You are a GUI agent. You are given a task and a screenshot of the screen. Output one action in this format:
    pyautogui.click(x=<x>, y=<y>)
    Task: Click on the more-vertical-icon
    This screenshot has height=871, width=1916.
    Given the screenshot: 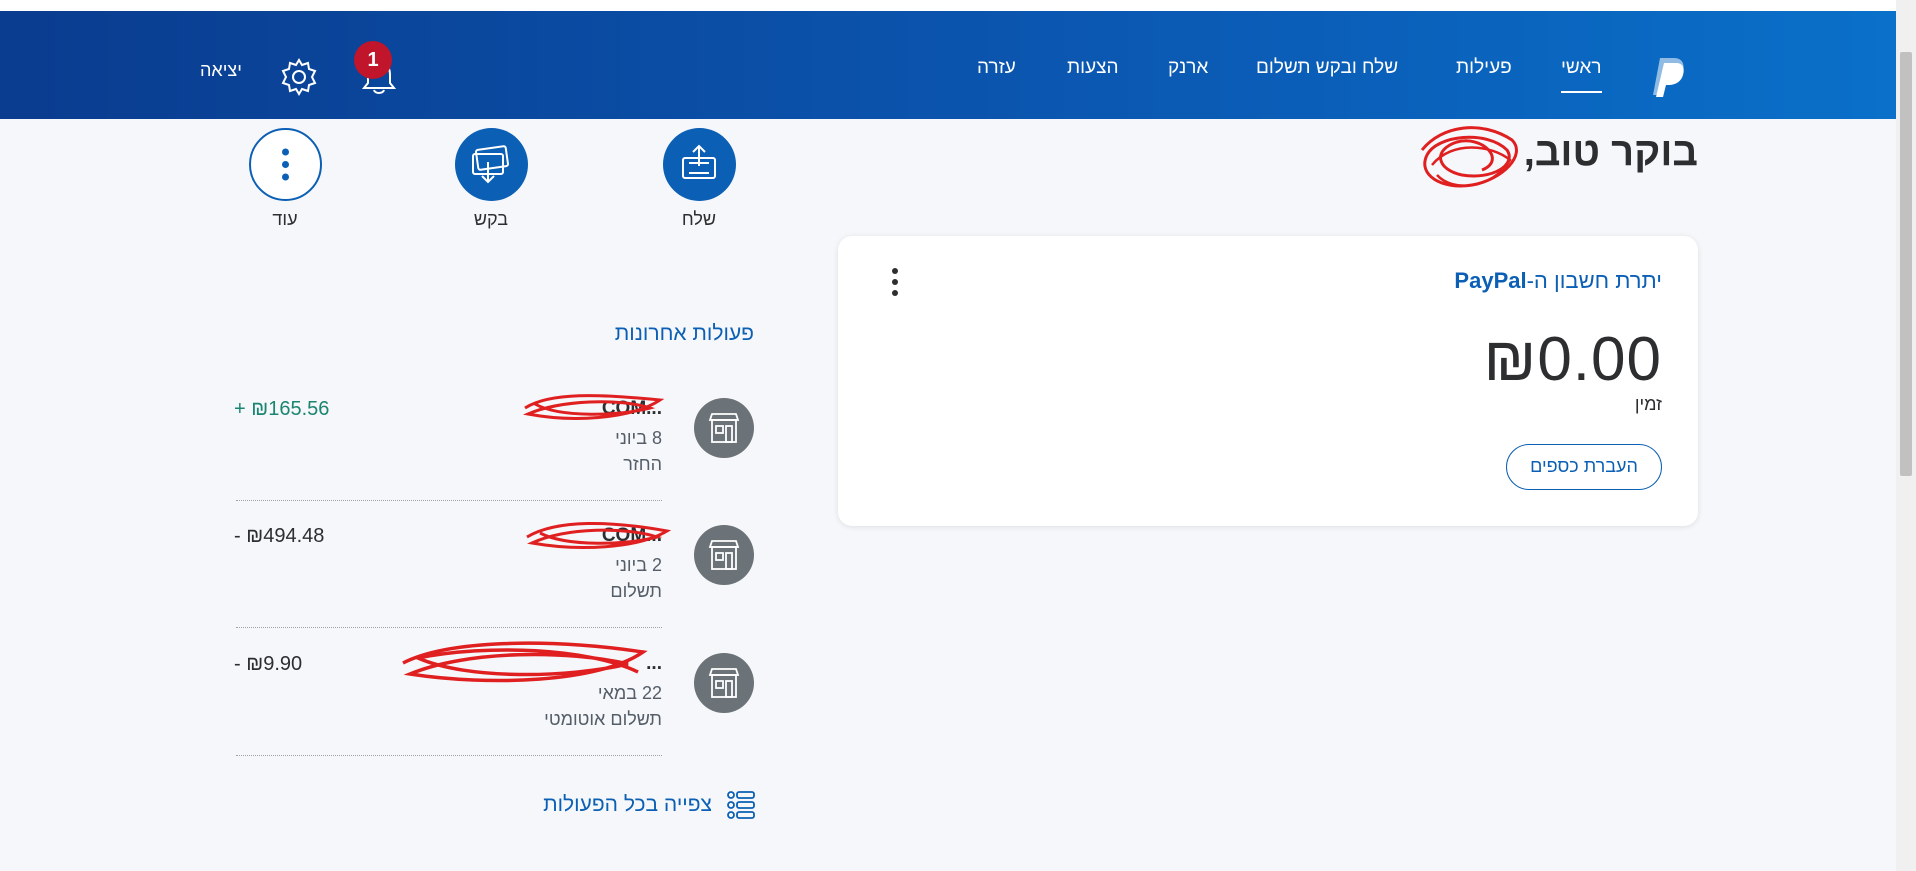 What is the action you would take?
    pyautogui.click(x=285, y=164)
    